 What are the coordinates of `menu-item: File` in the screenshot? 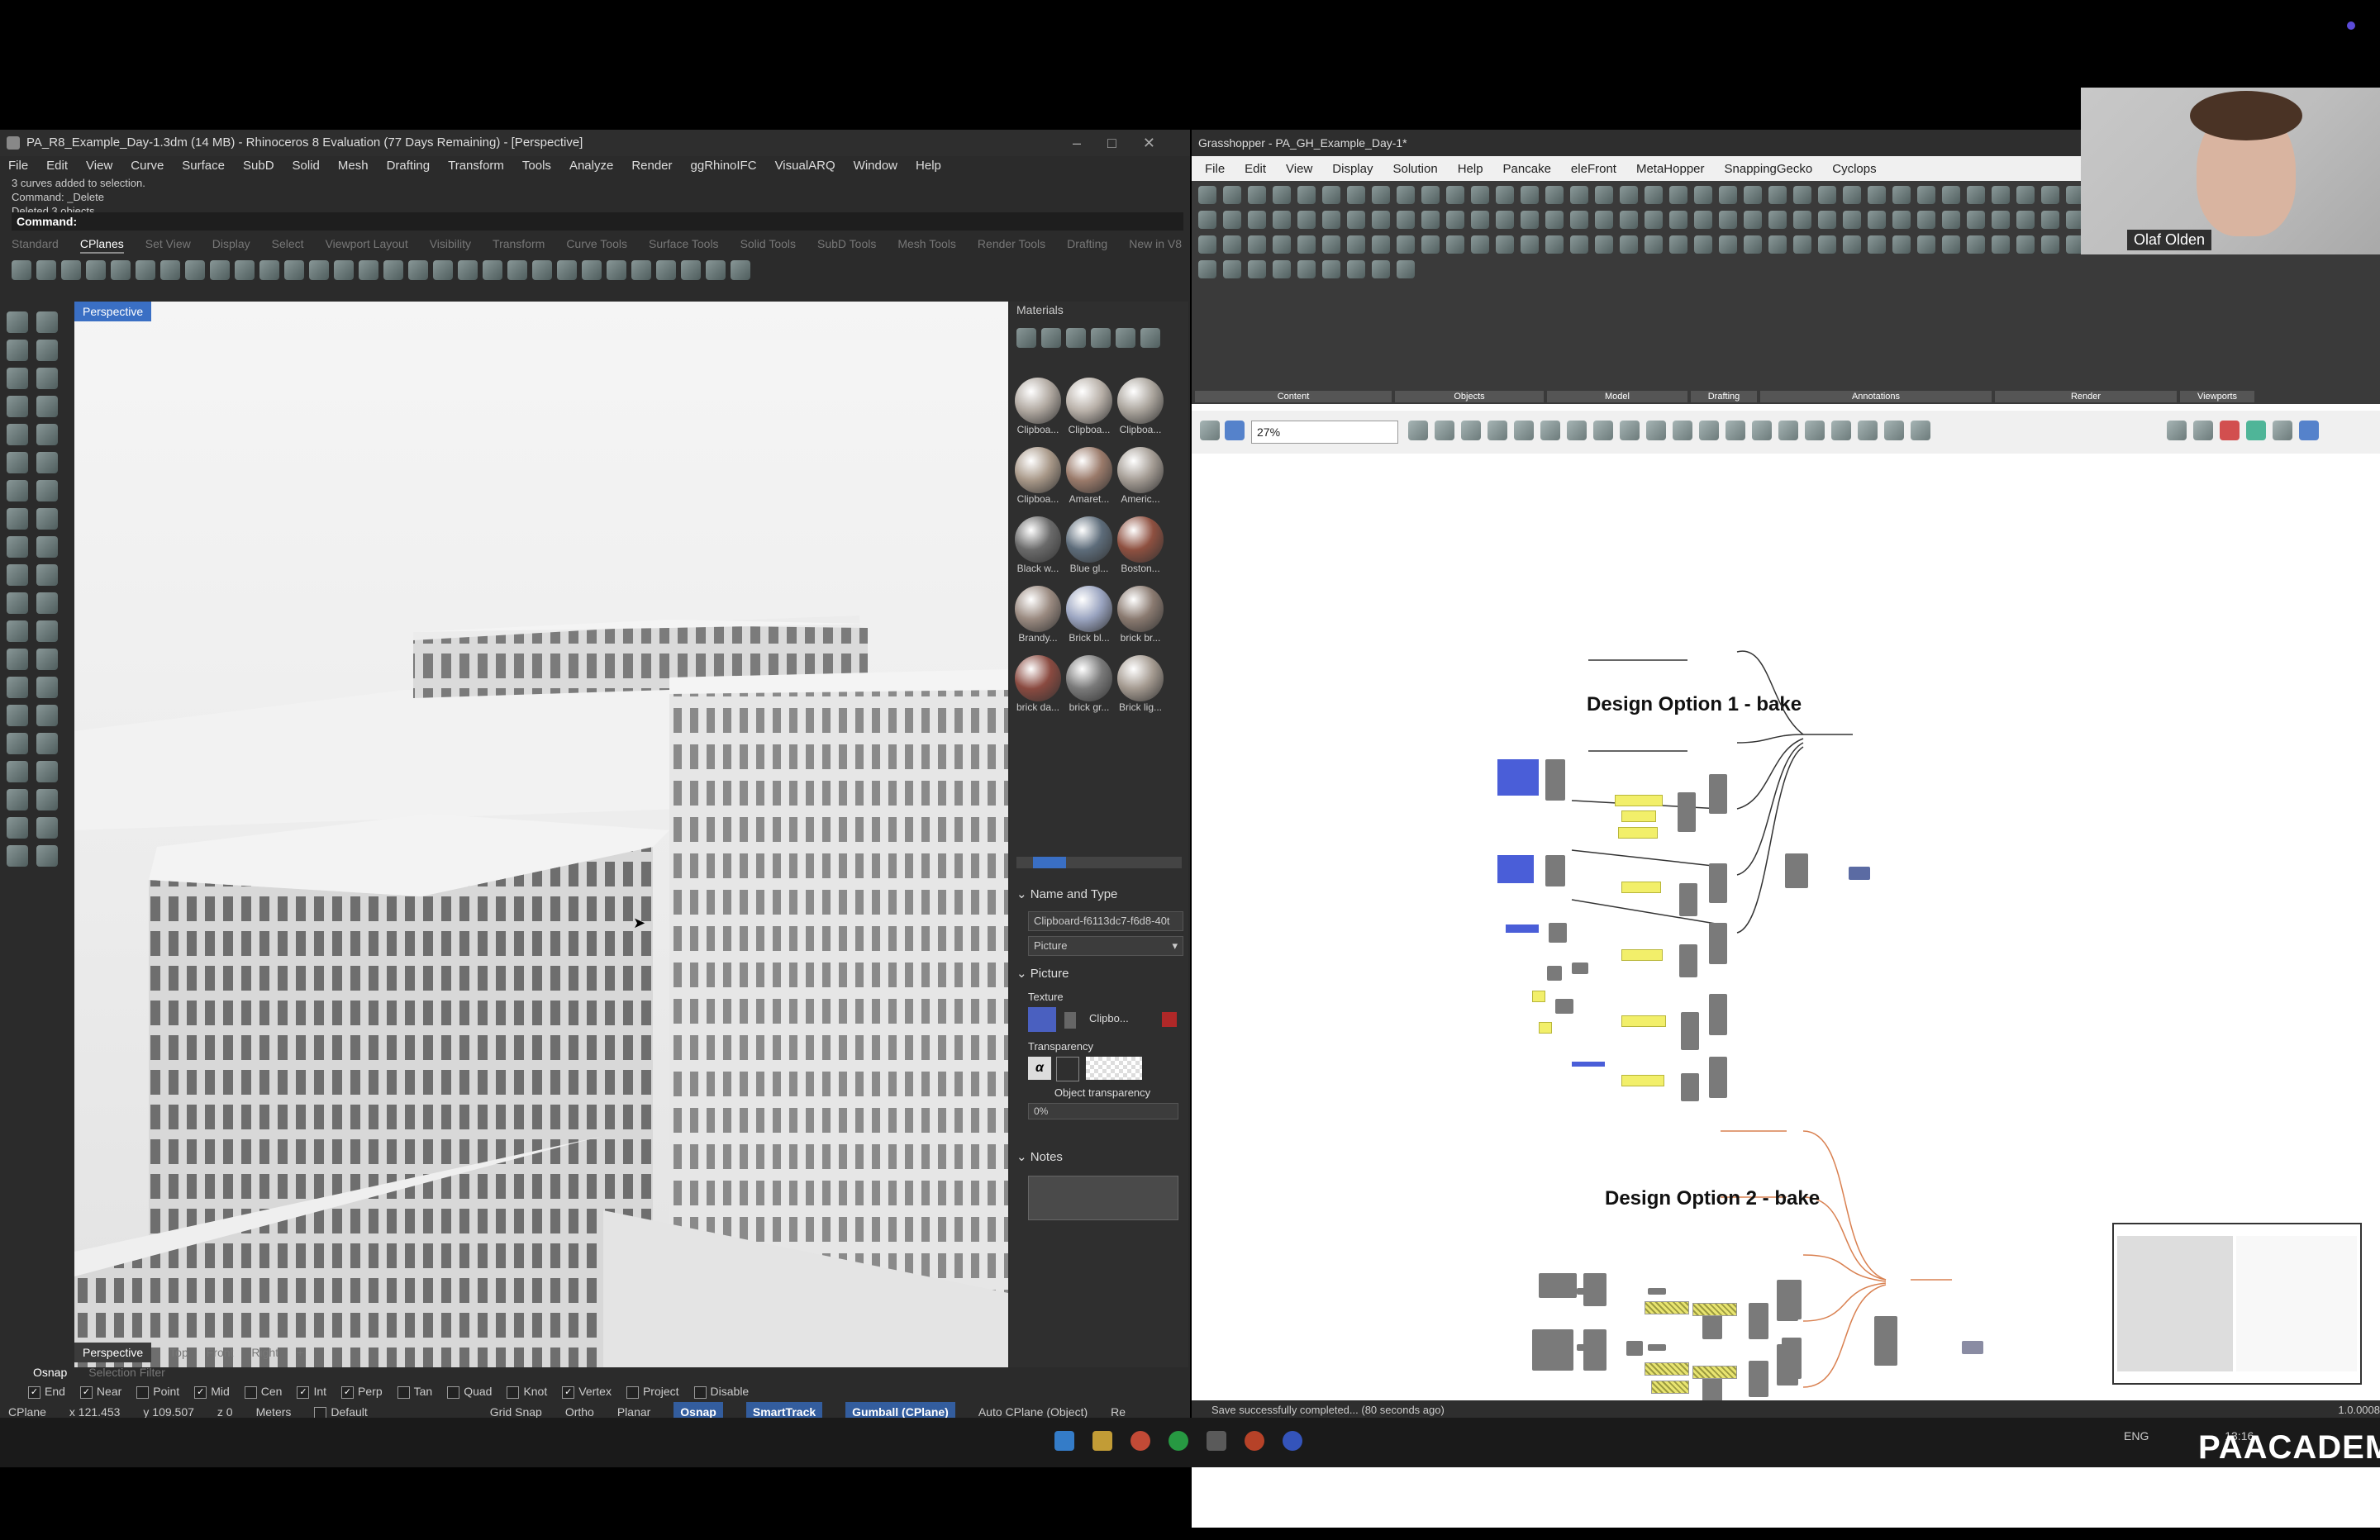 It's located at (1215, 169).